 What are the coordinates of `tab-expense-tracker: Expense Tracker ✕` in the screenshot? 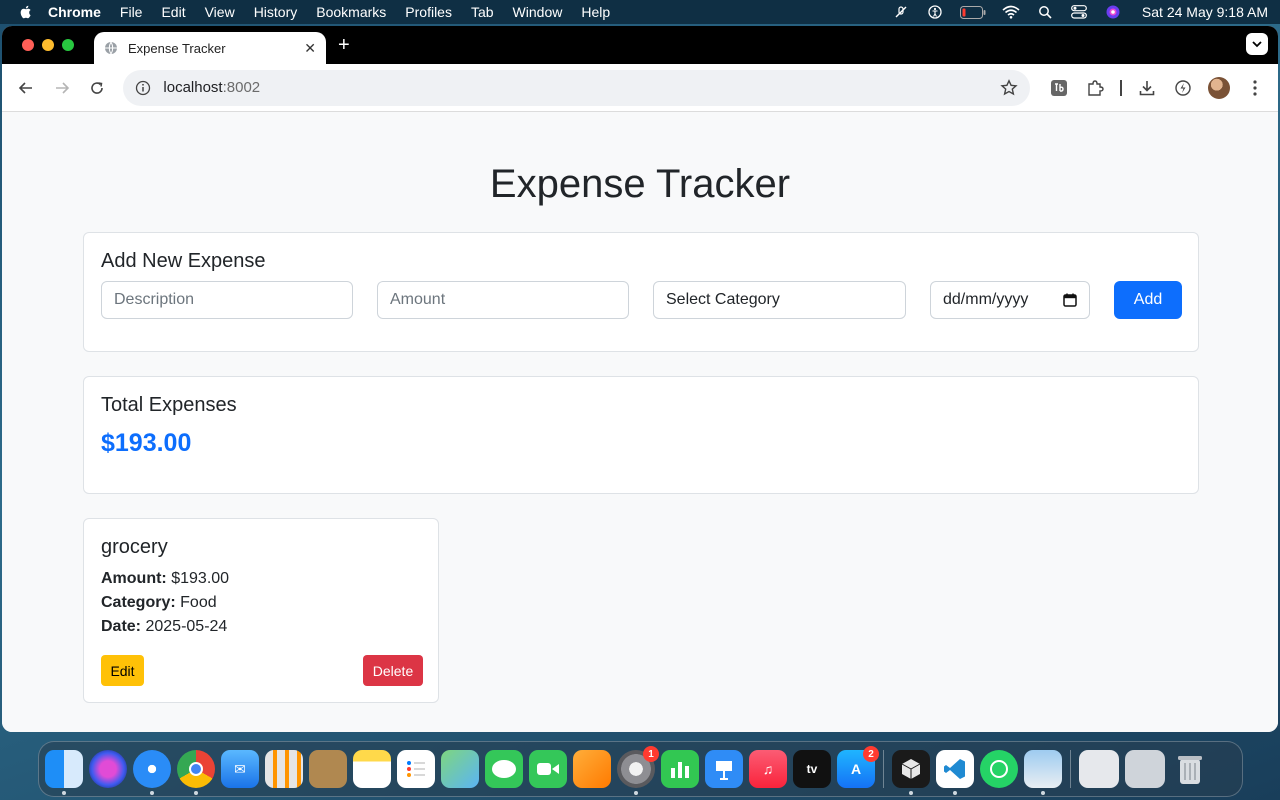 It's located at (210, 48).